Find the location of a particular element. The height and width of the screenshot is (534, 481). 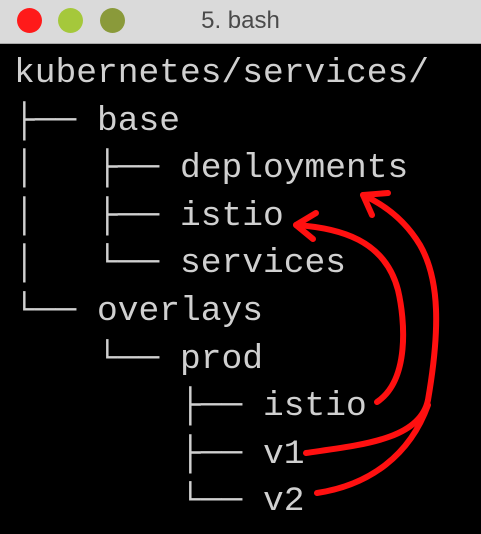

arrow-v1-to-deployments is located at coordinates (371, 324).